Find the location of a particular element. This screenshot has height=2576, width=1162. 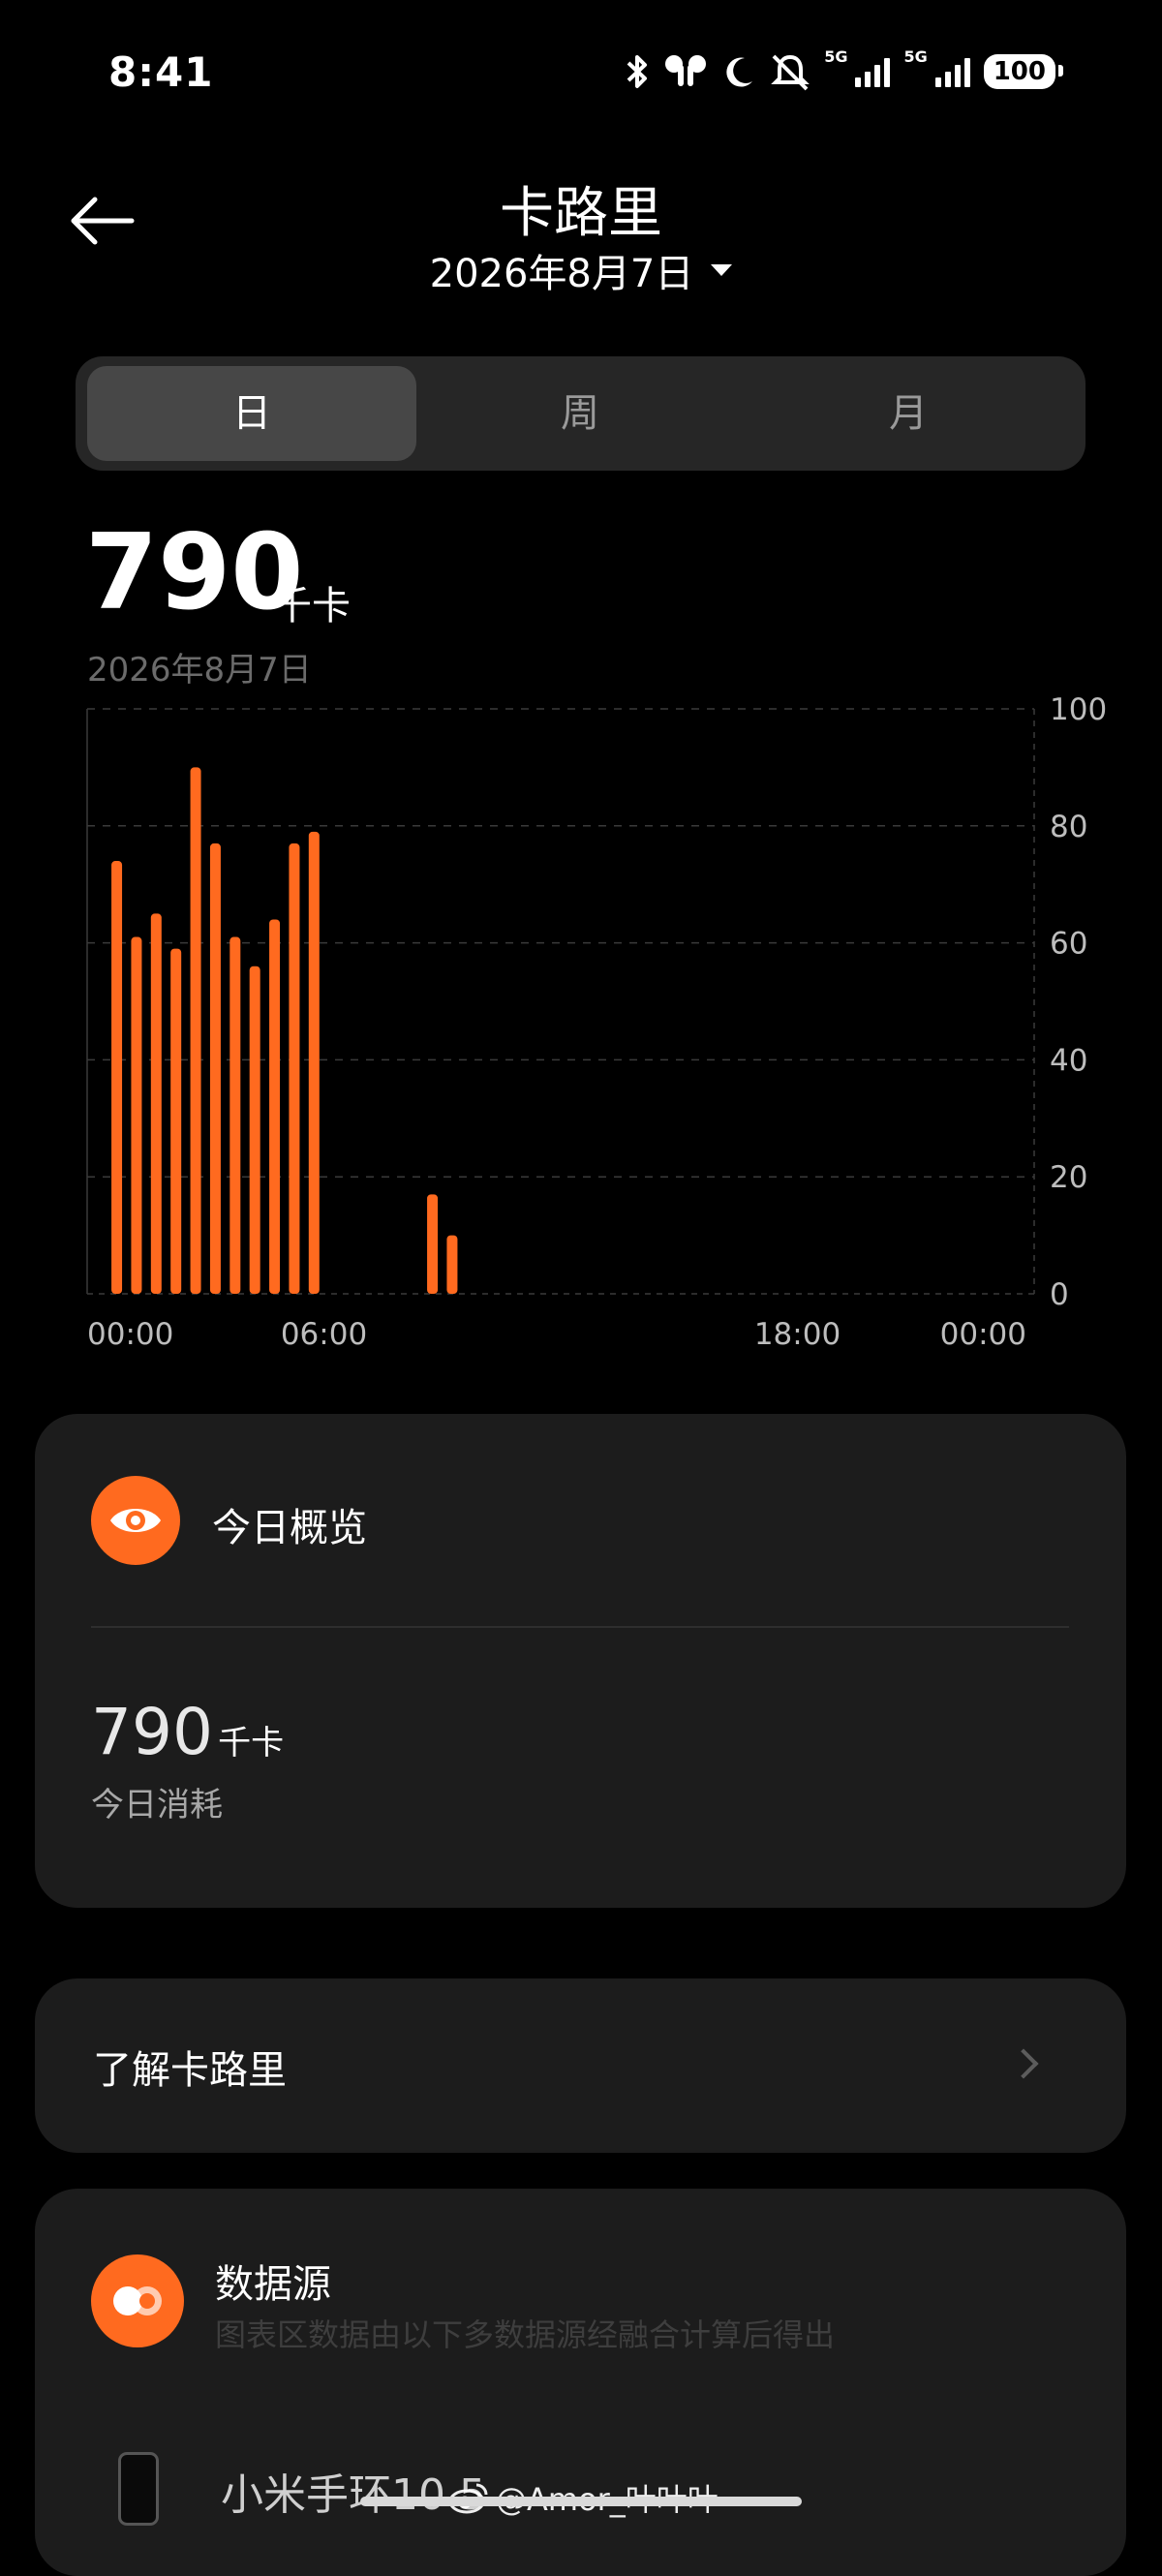

home-indicator is located at coordinates (581, 2501).